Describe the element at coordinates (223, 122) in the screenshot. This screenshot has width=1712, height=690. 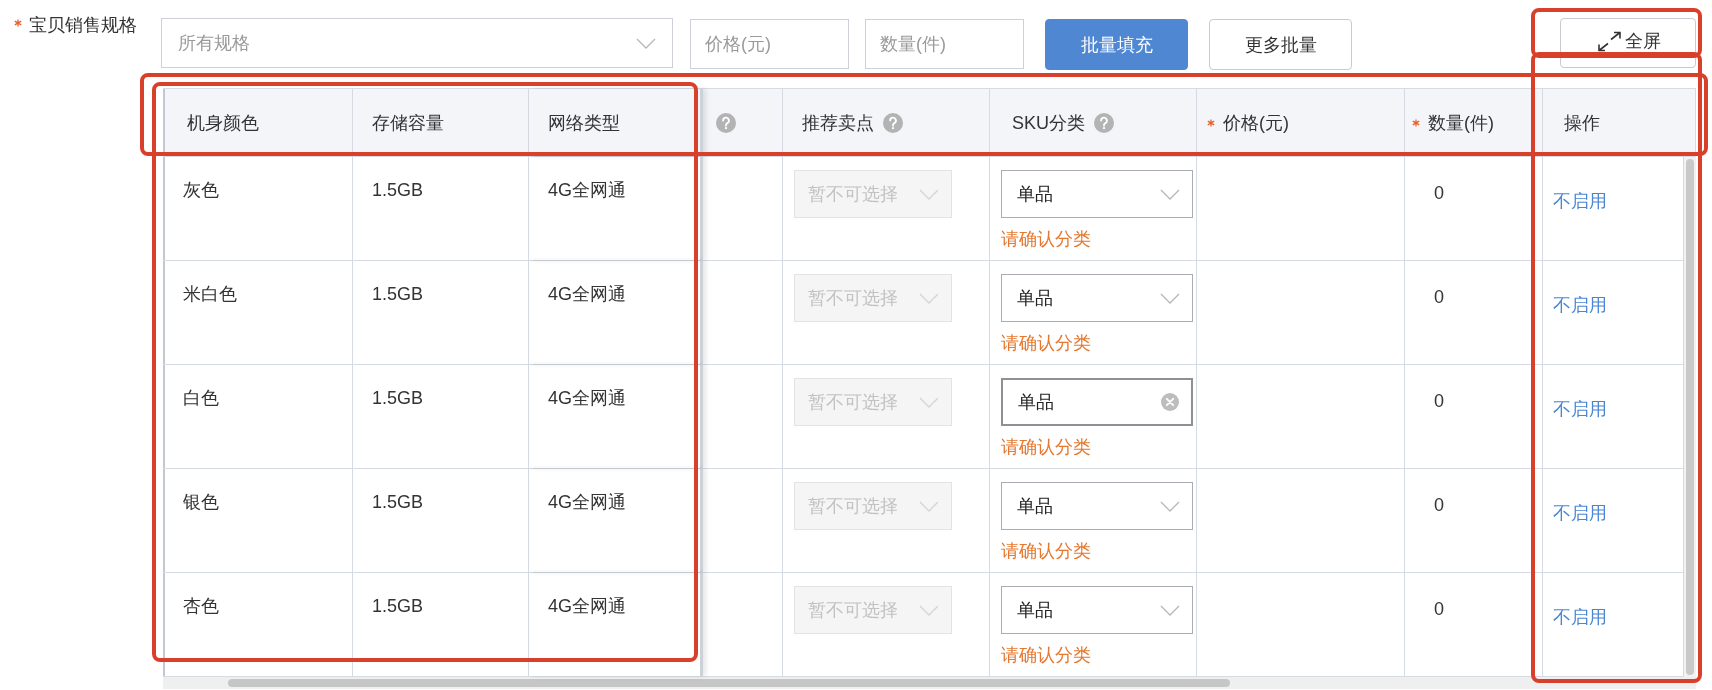
I see `column-header: 机身颜色` at that location.